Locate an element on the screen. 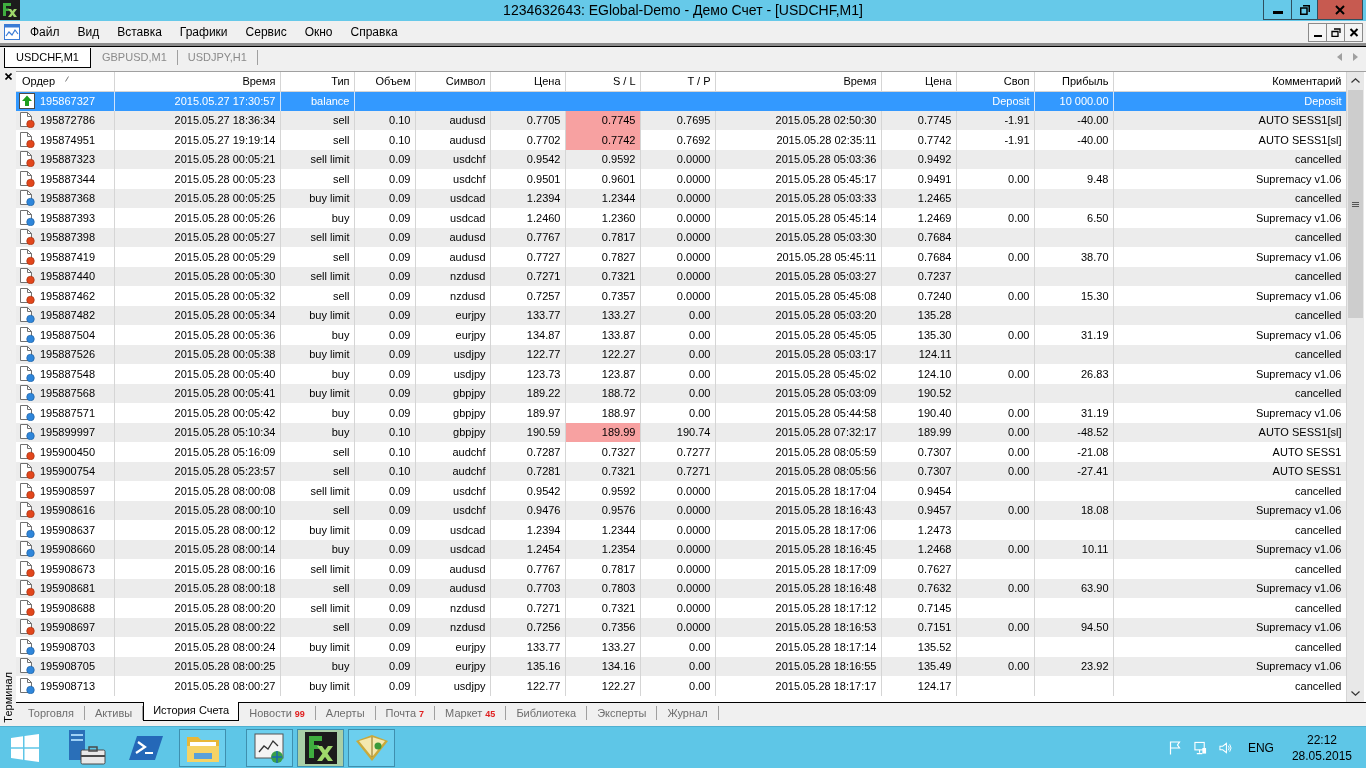  table-cell: Deposit is located at coordinates (995, 101).